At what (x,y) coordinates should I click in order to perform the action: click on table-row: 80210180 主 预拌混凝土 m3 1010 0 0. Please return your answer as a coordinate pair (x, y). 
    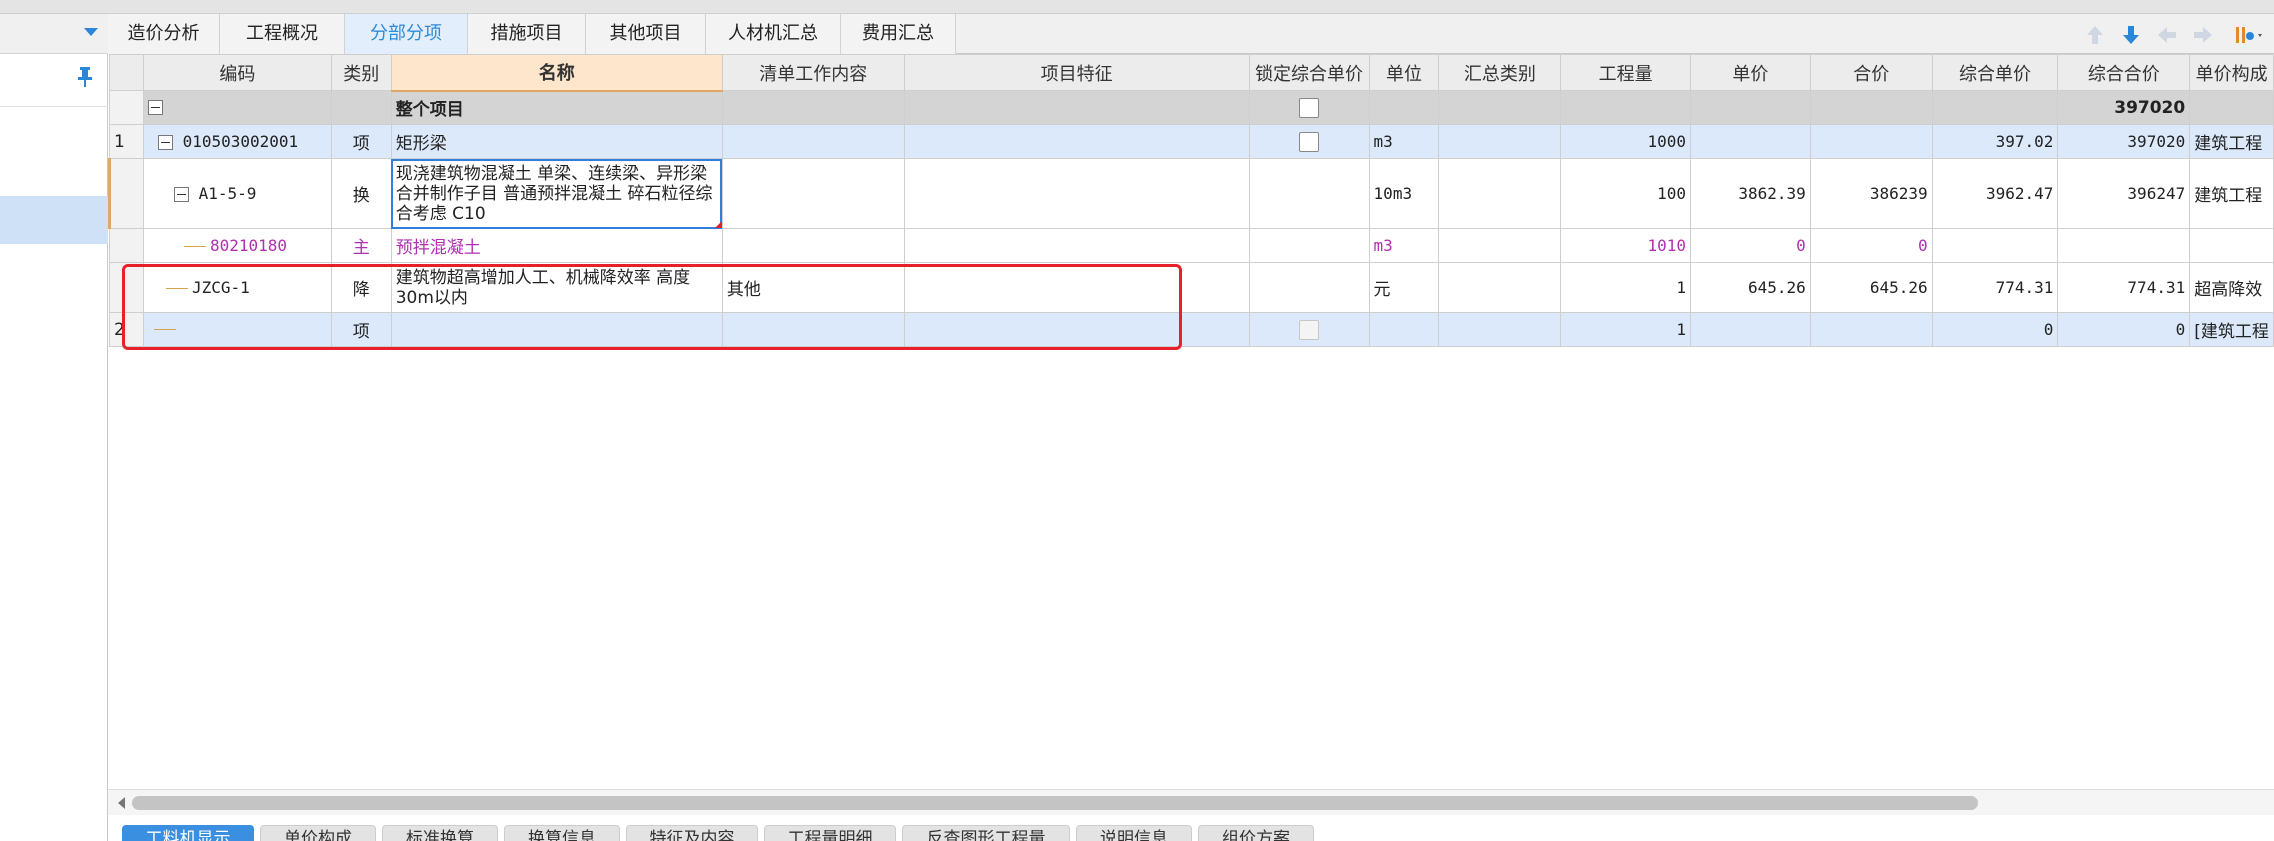
    Looking at the image, I should click on (1191, 245).